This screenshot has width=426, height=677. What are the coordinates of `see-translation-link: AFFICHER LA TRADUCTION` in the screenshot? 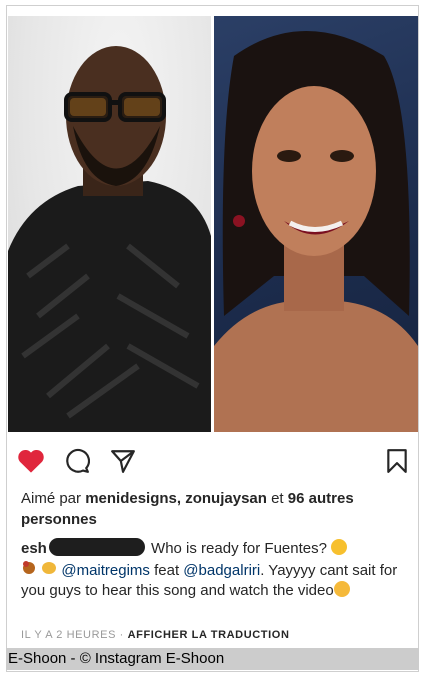 It's located at (209, 635).